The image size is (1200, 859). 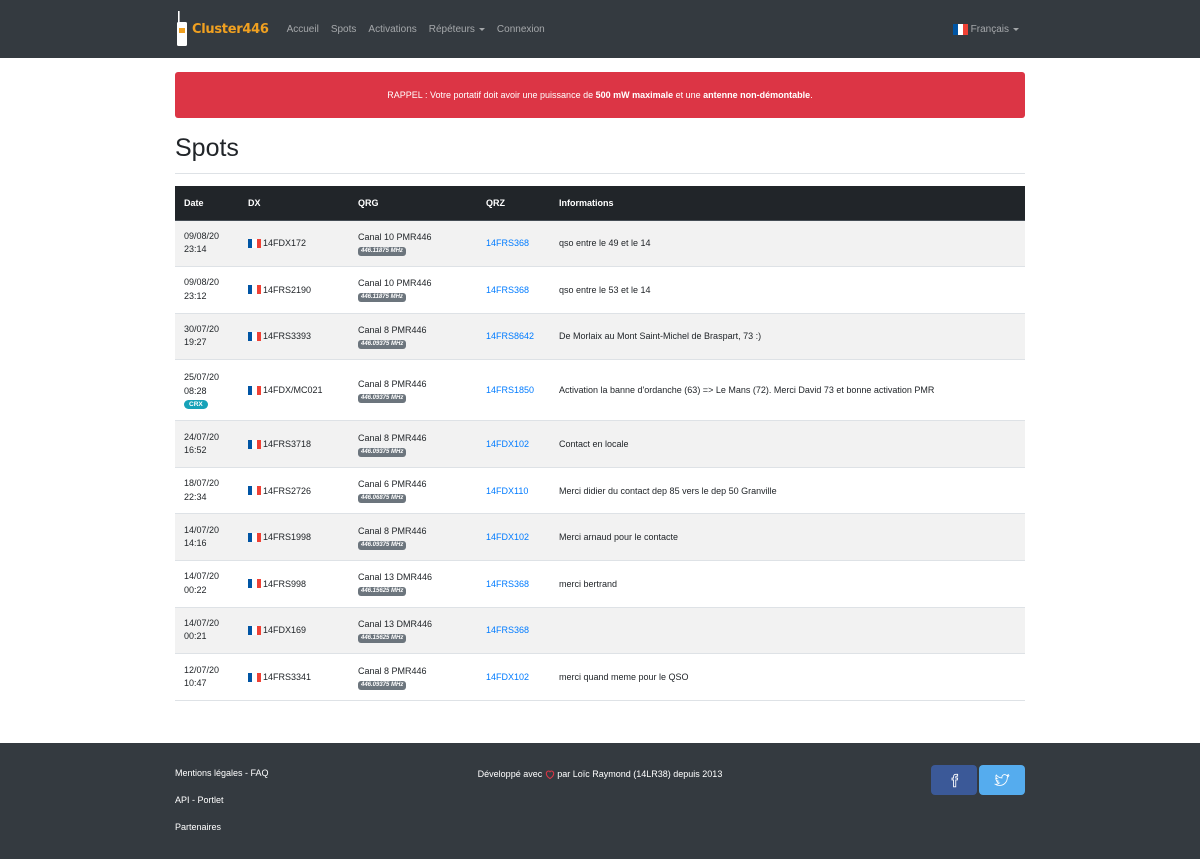 What do you see at coordinates (605, 243) in the screenshot?
I see `spot-info: qso entre le 49 et le 14` at bounding box center [605, 243].